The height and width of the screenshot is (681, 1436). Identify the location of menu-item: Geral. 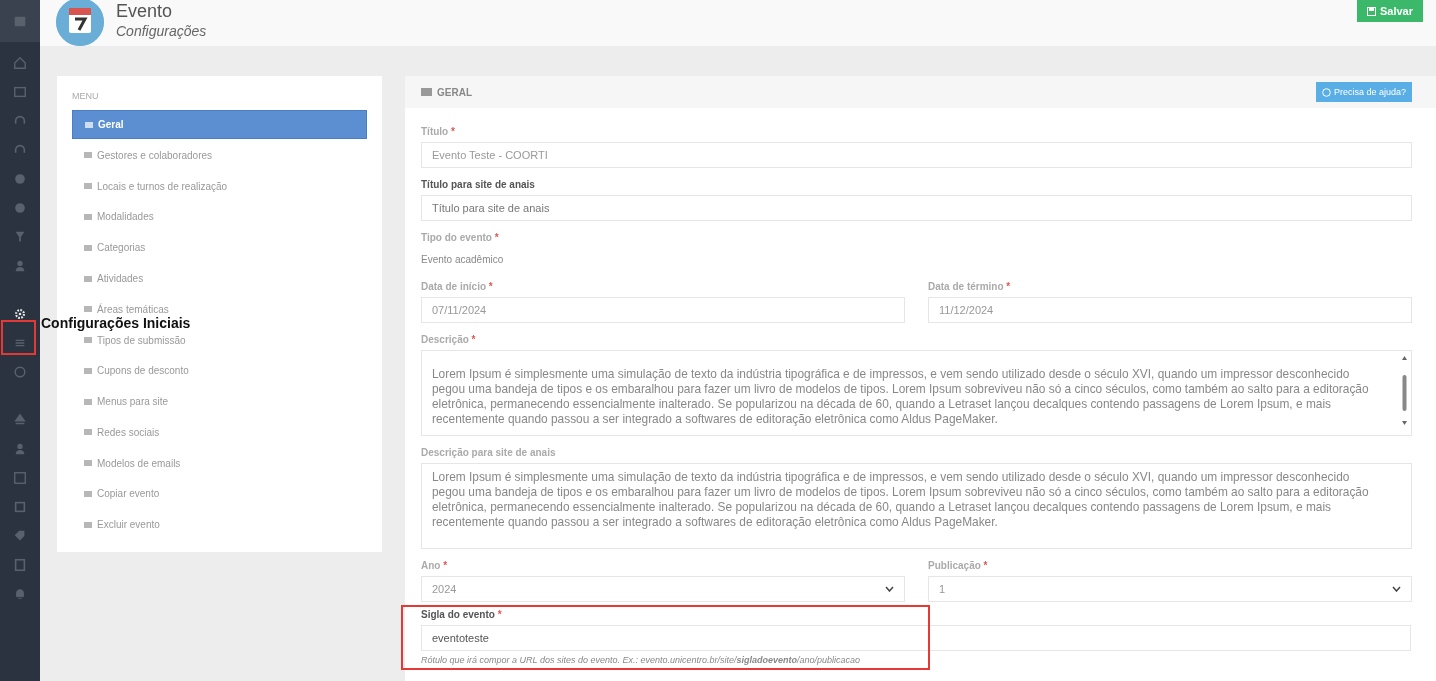
(219, 124).